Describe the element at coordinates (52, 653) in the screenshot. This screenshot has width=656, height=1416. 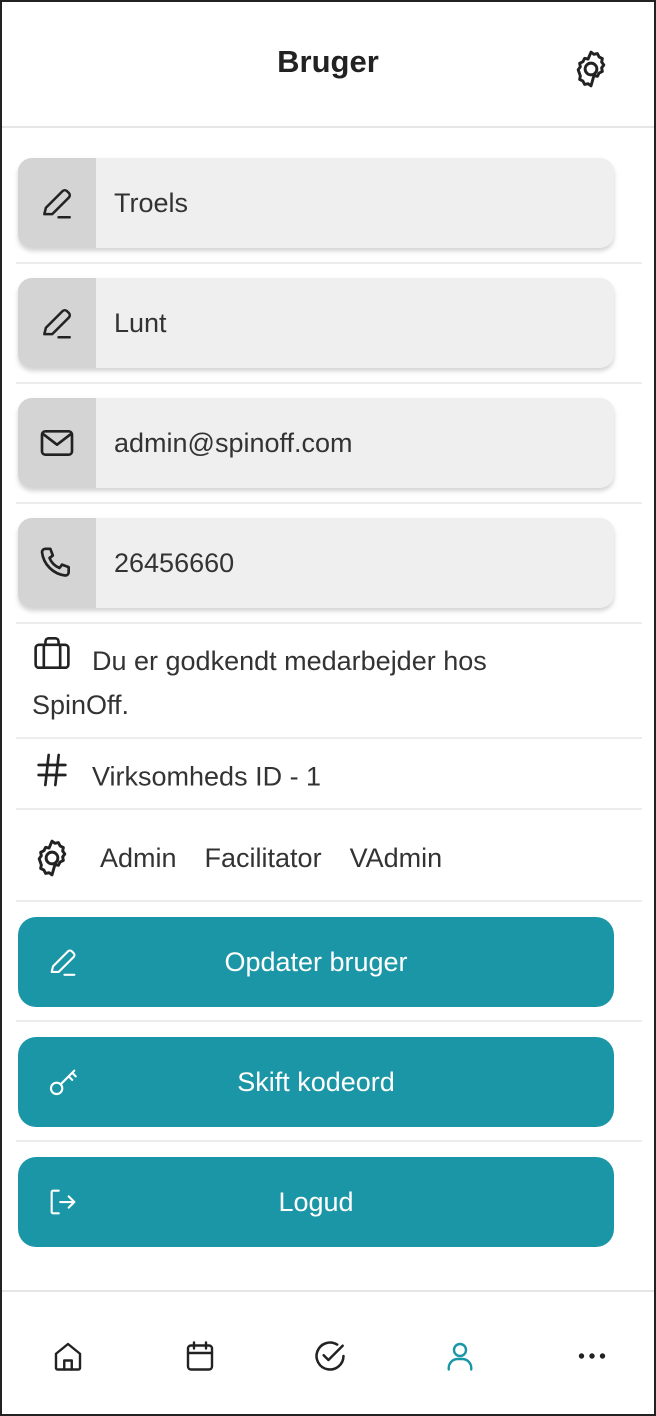
I see `briefcase-icon` at that location.